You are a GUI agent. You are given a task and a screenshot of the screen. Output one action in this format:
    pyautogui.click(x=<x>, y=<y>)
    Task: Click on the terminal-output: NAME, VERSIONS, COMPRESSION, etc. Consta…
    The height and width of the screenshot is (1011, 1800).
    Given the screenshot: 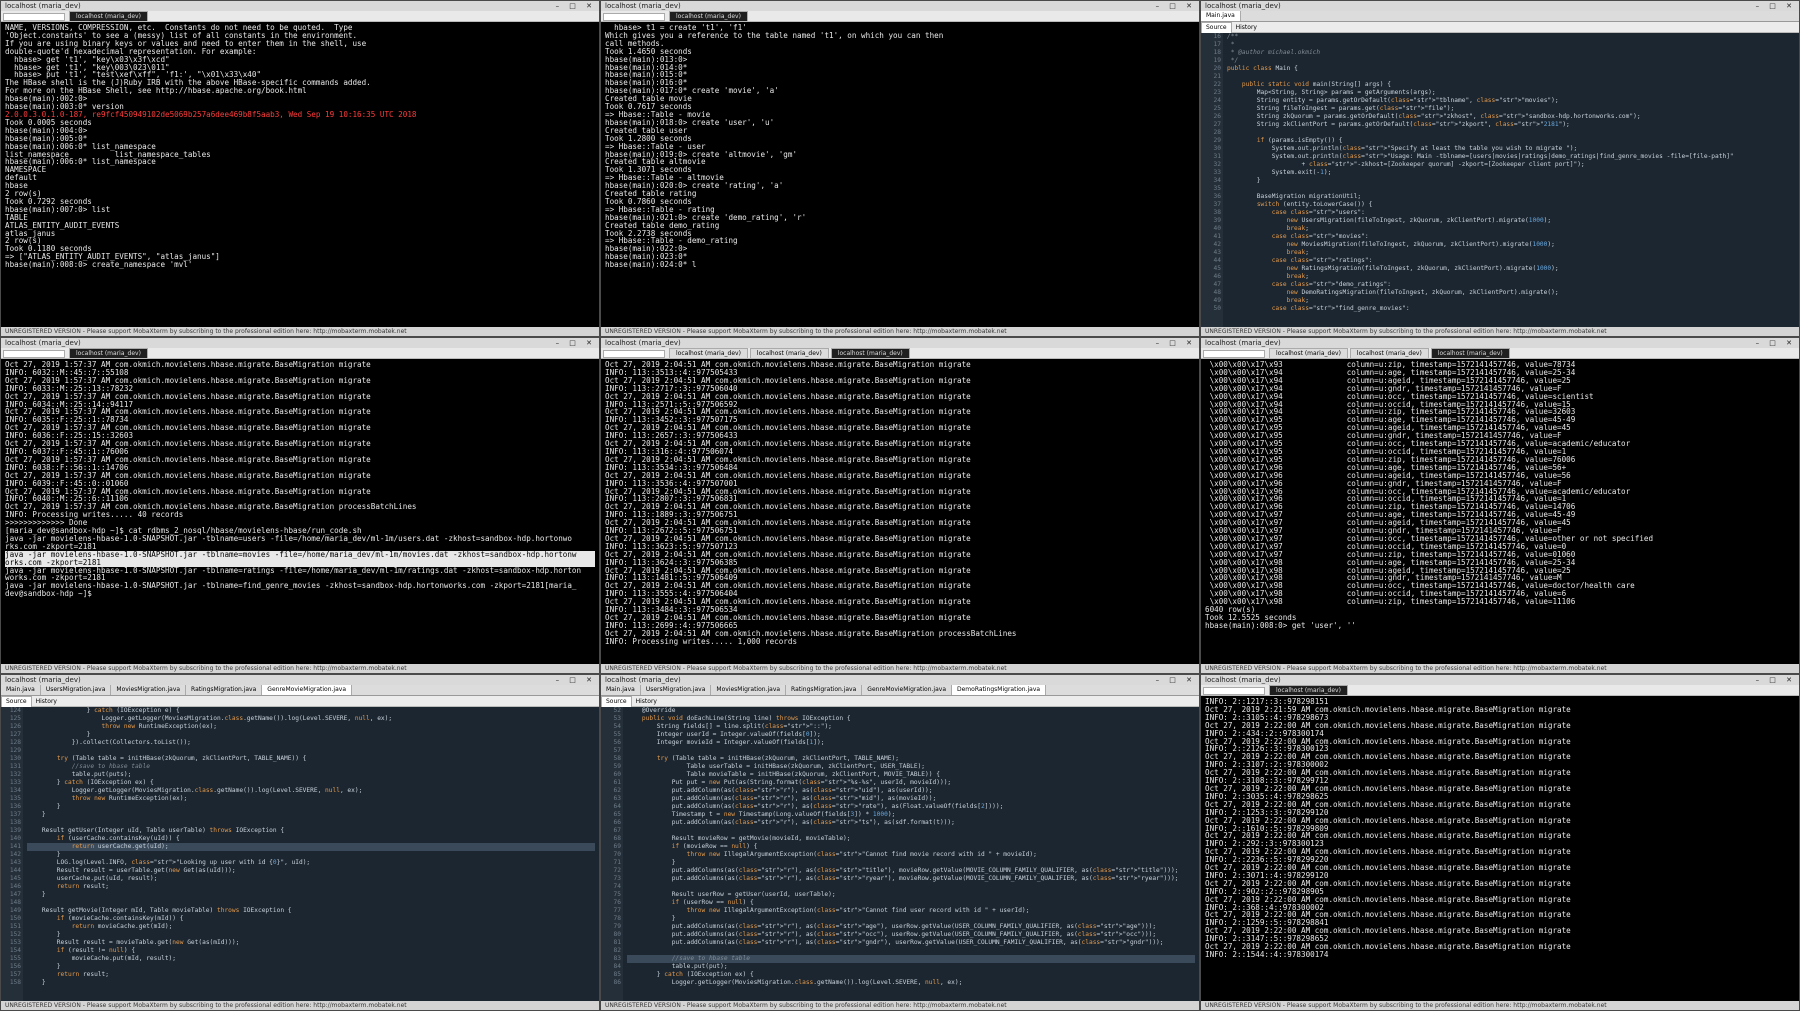 What is the action you would take?
    pyautogui.click(x=300, y=177)
    